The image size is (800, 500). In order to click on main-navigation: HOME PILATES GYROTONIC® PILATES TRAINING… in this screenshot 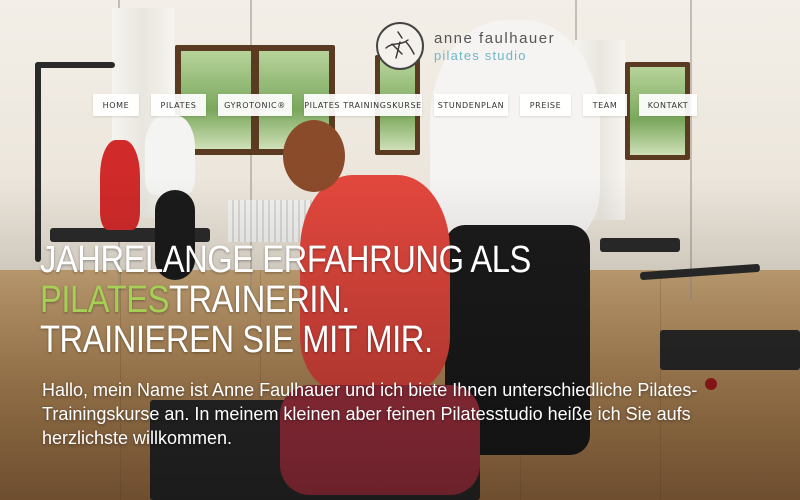, I will do `click(400, 105)`.